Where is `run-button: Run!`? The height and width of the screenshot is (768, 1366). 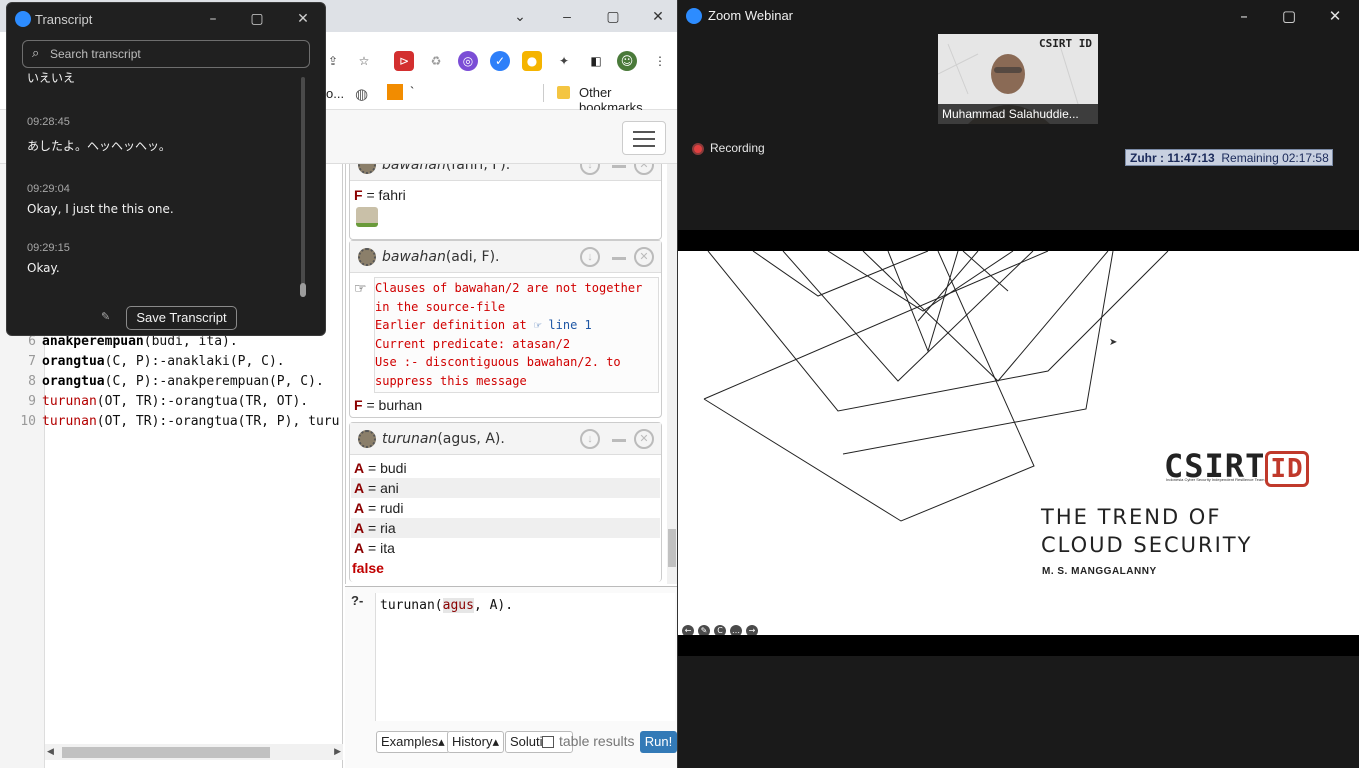
run-button: Run! is located at coordinates (658, 742).